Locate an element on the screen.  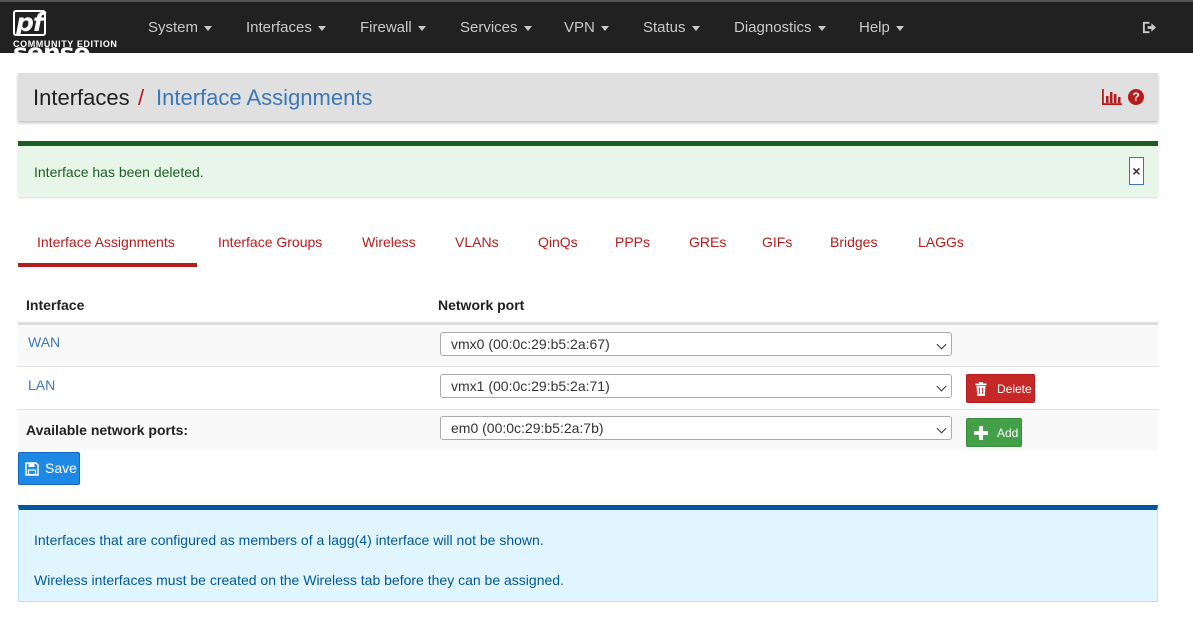
tab-ppps: PPPs is located at coordinates (632, 243).